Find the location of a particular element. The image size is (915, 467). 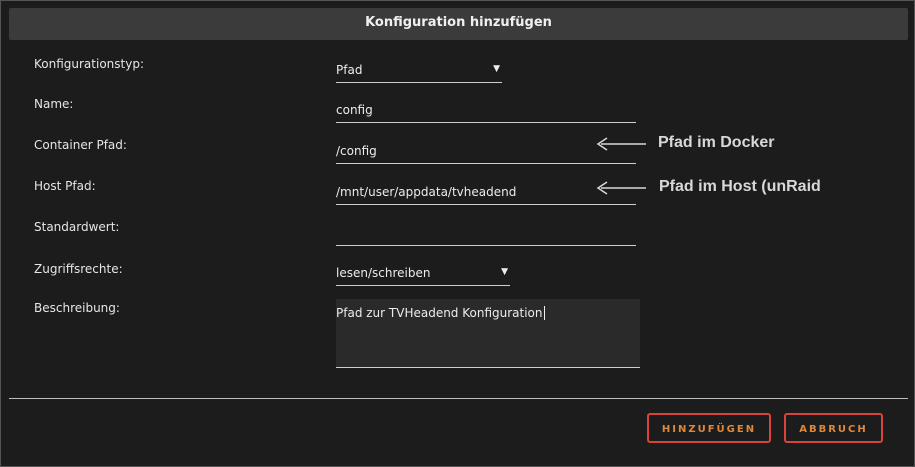

config-type-label: Konfigurationstyp: is located at coordinates (89, 64).